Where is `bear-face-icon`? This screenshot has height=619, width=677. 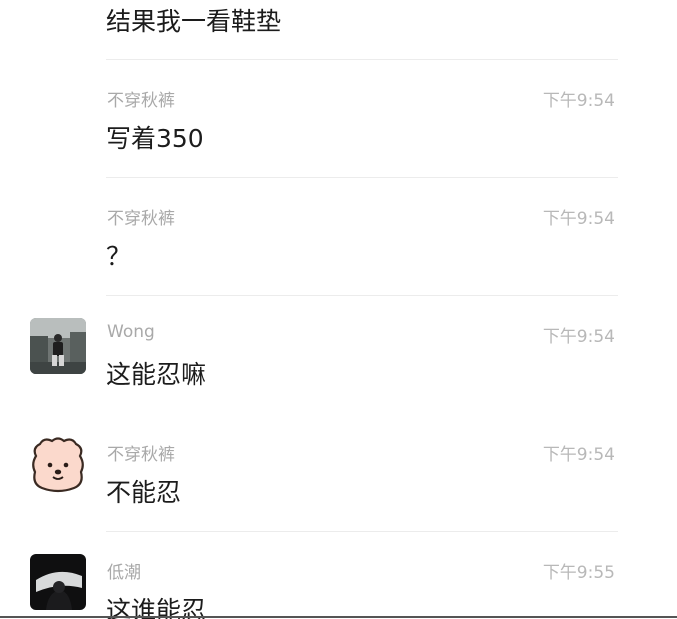 bear-face-icon is located at coordinates (58, 464).